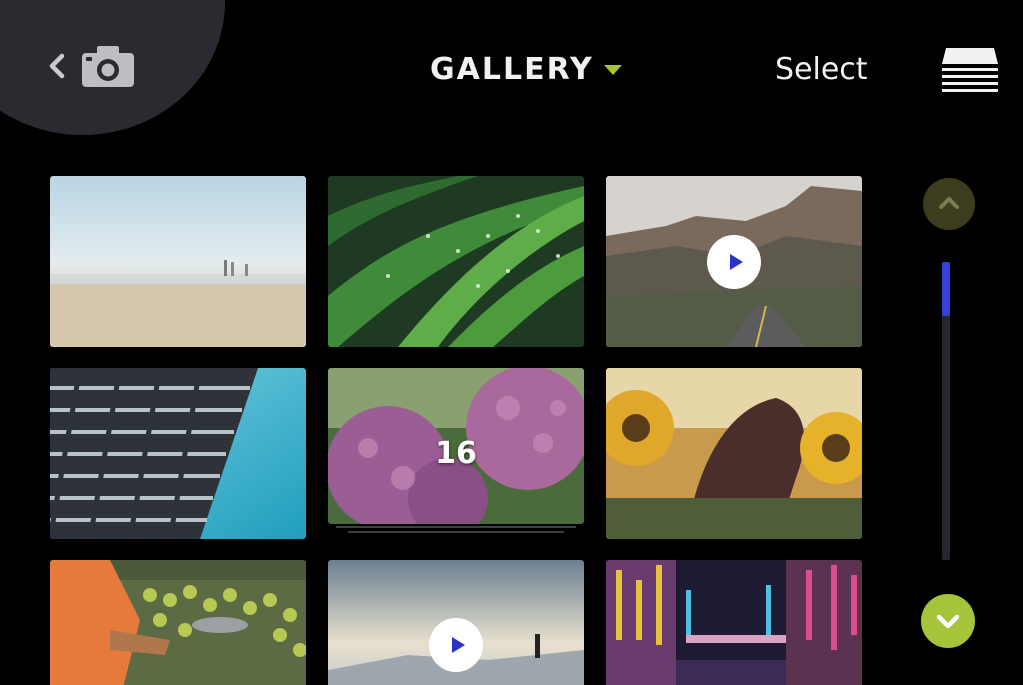 The width and height of the screenshot is (1023, 685). Describe the element at coordinates (108, 66) in the screenshot. I see `camera-icon` at that location.